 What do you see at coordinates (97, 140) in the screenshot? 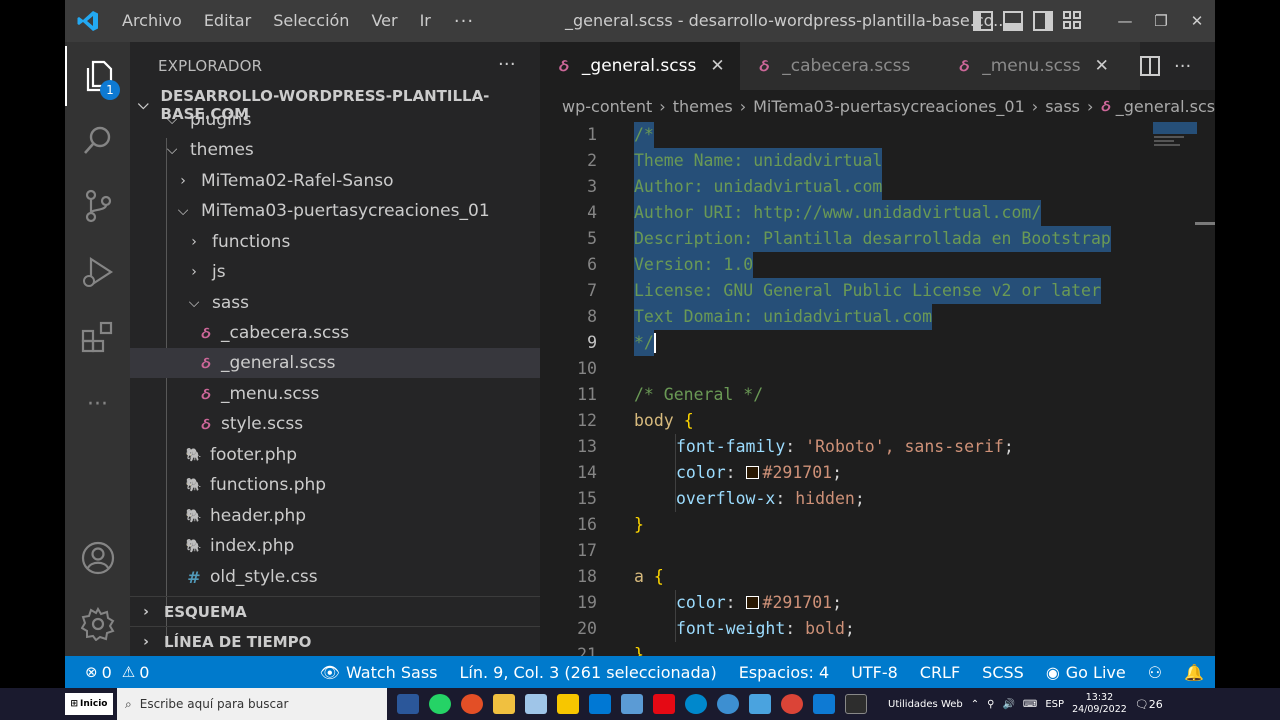
I see `search-icon` at bounding box center [97, 140].